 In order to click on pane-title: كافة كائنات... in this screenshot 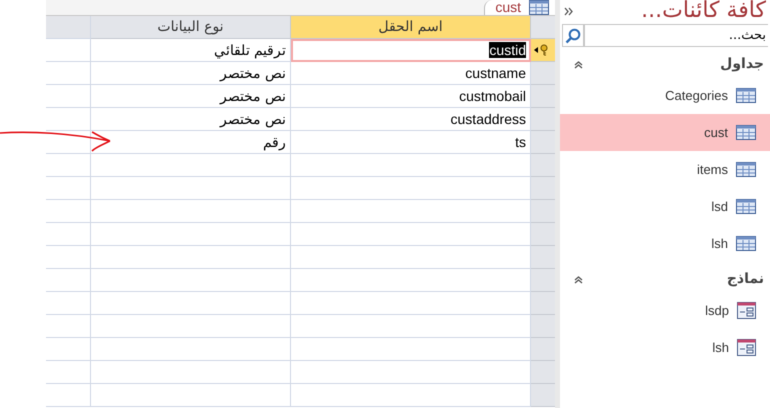, I will do `click(703, 11)`.